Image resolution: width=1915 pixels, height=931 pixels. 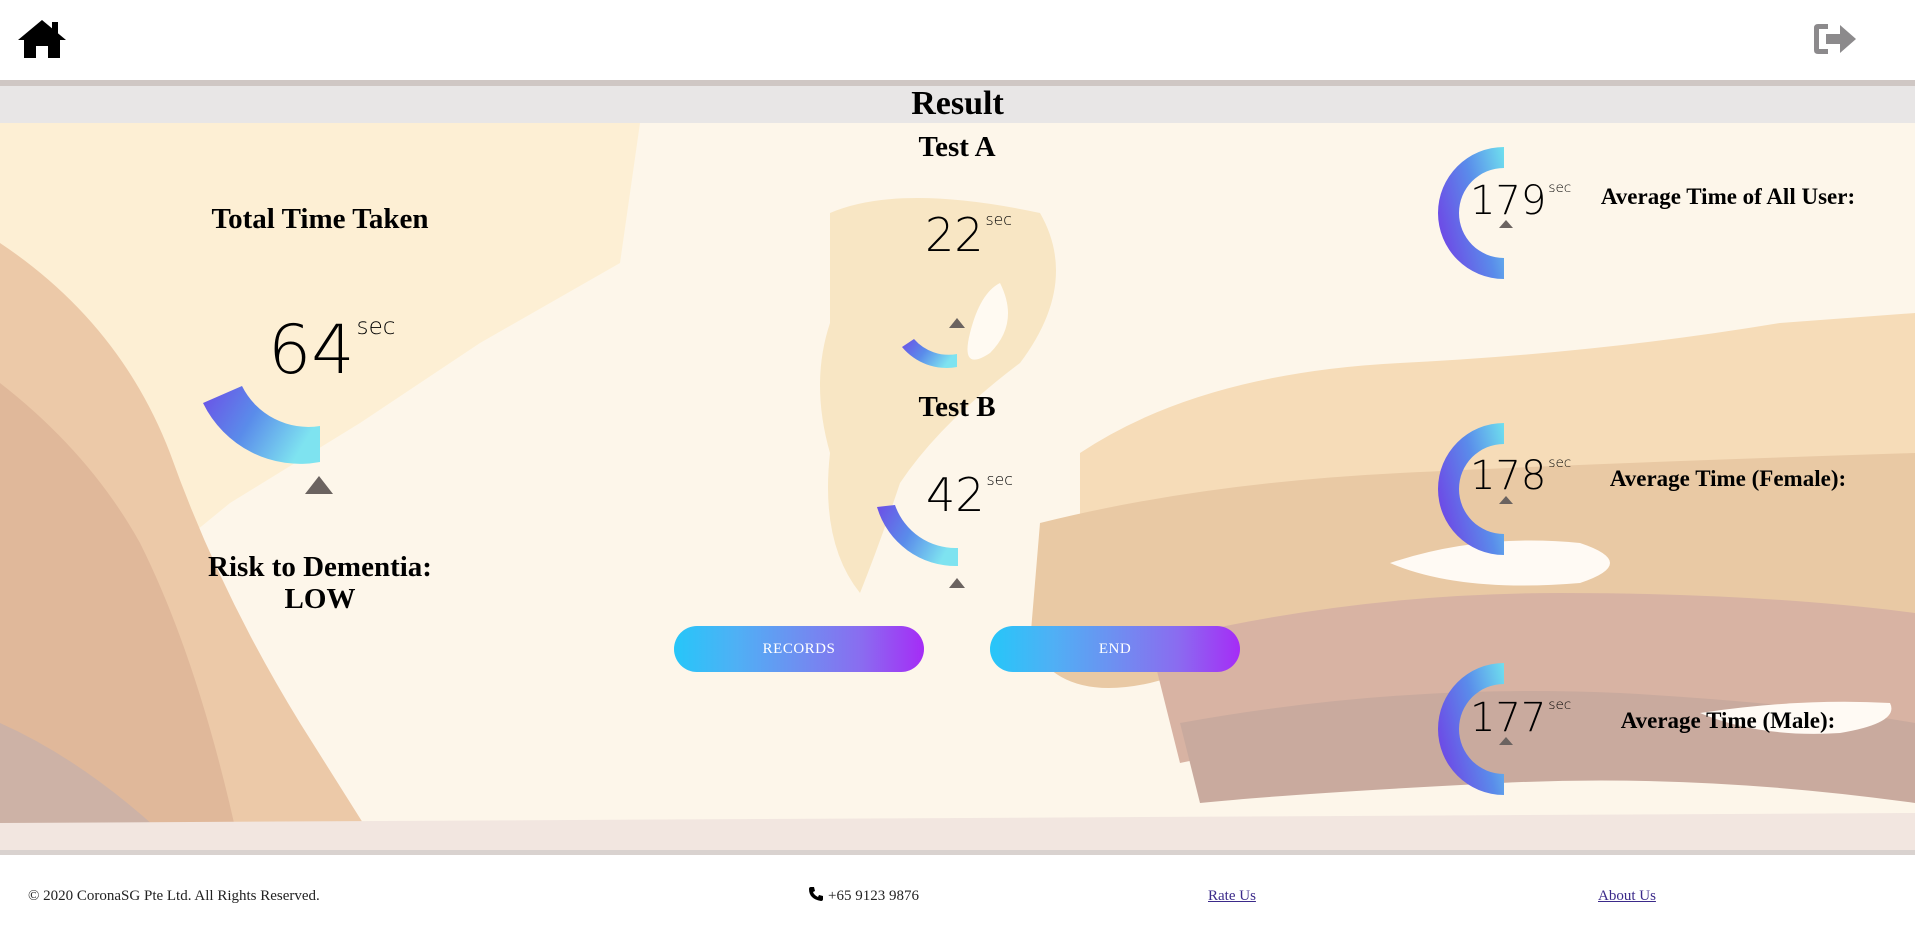 What do you see at coordinates (1728, 478) in the screenshot?
I see `avg-female-label: Average Time (Female):` at bounding box center [1728, 478].